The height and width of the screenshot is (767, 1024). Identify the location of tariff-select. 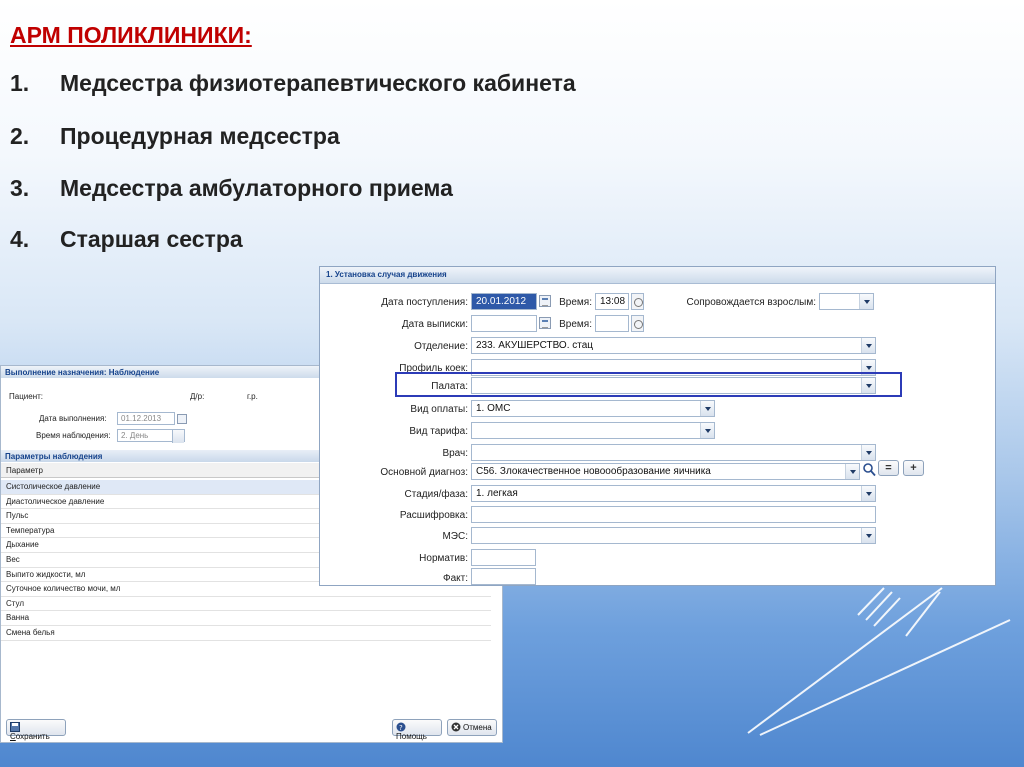
(593, 430).